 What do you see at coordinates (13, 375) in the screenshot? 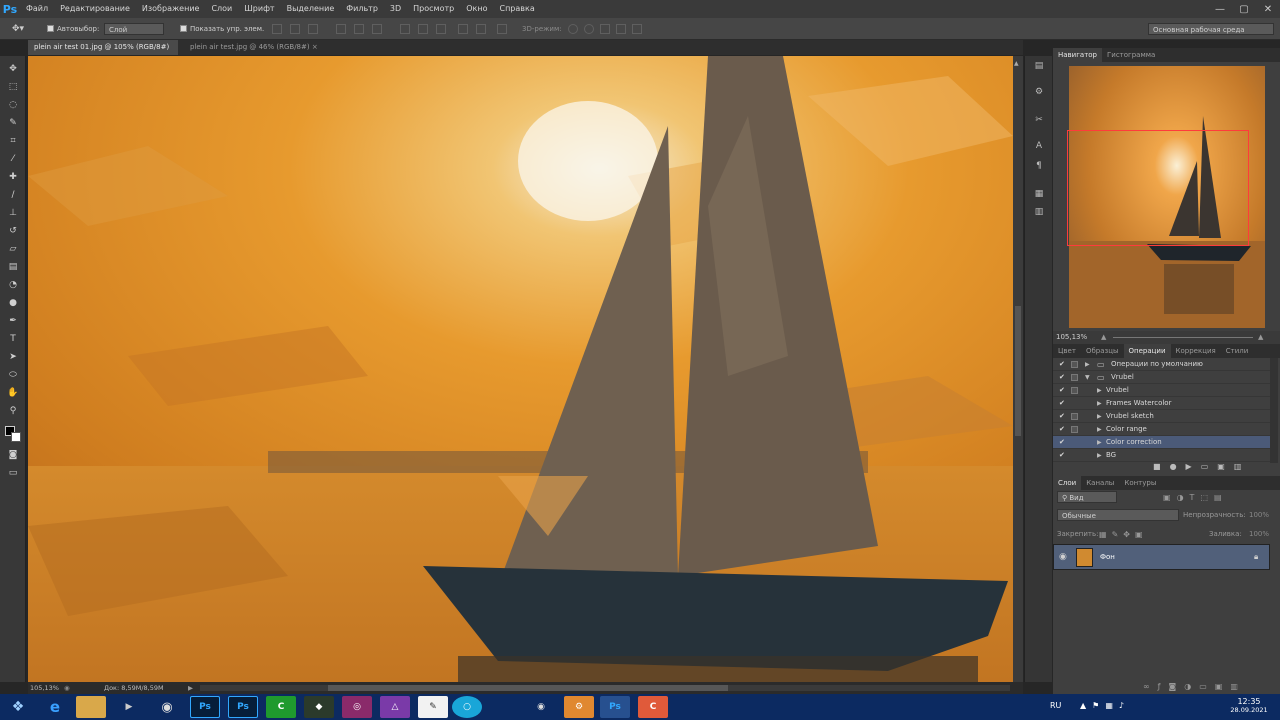
I see `shape-tool-icon: ⬭` at bounding box center [13, 375].